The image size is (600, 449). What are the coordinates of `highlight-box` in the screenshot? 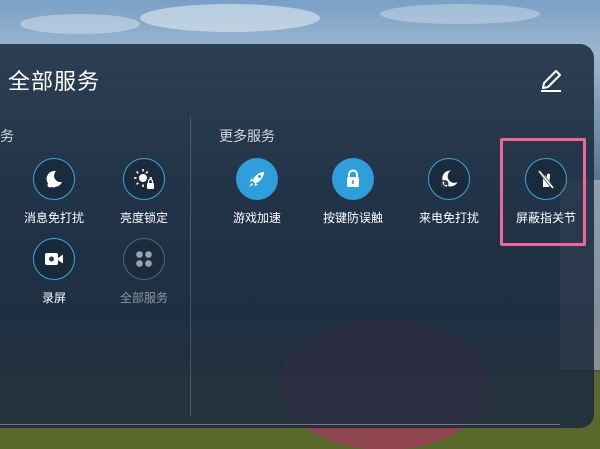 It's located at (543, 192).